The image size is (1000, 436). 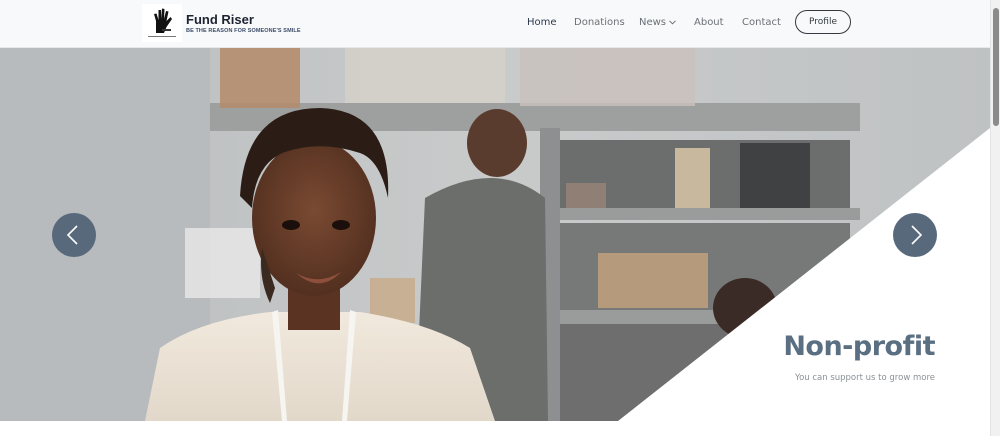 What do you see at coordinates (243, 31) in the screenshot?
I see `brand-tagline: BE THE REASON FOR SOMEONE'S SMILE` at bounding box center [243, 31].